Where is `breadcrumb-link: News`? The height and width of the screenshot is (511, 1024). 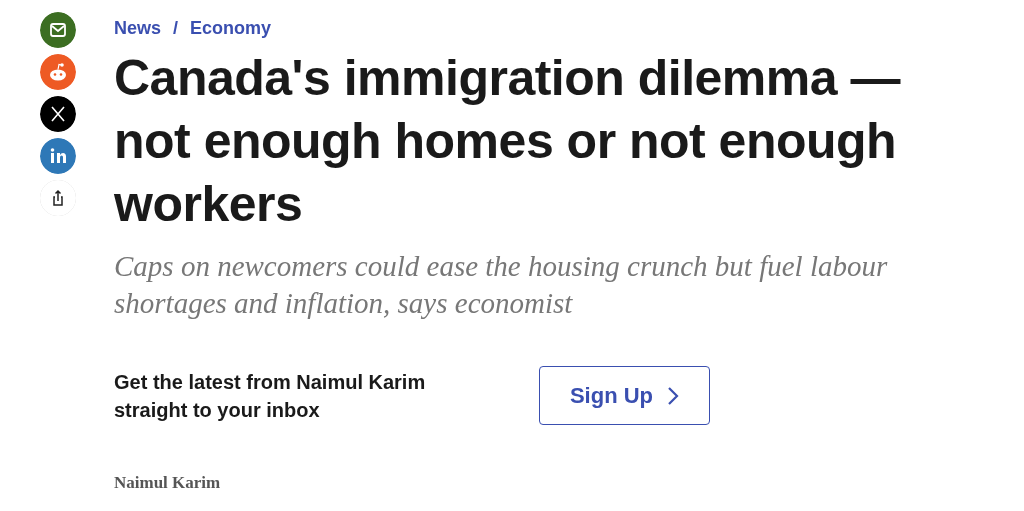
breadcrumb-link: News is located at coordinates (138, 28).